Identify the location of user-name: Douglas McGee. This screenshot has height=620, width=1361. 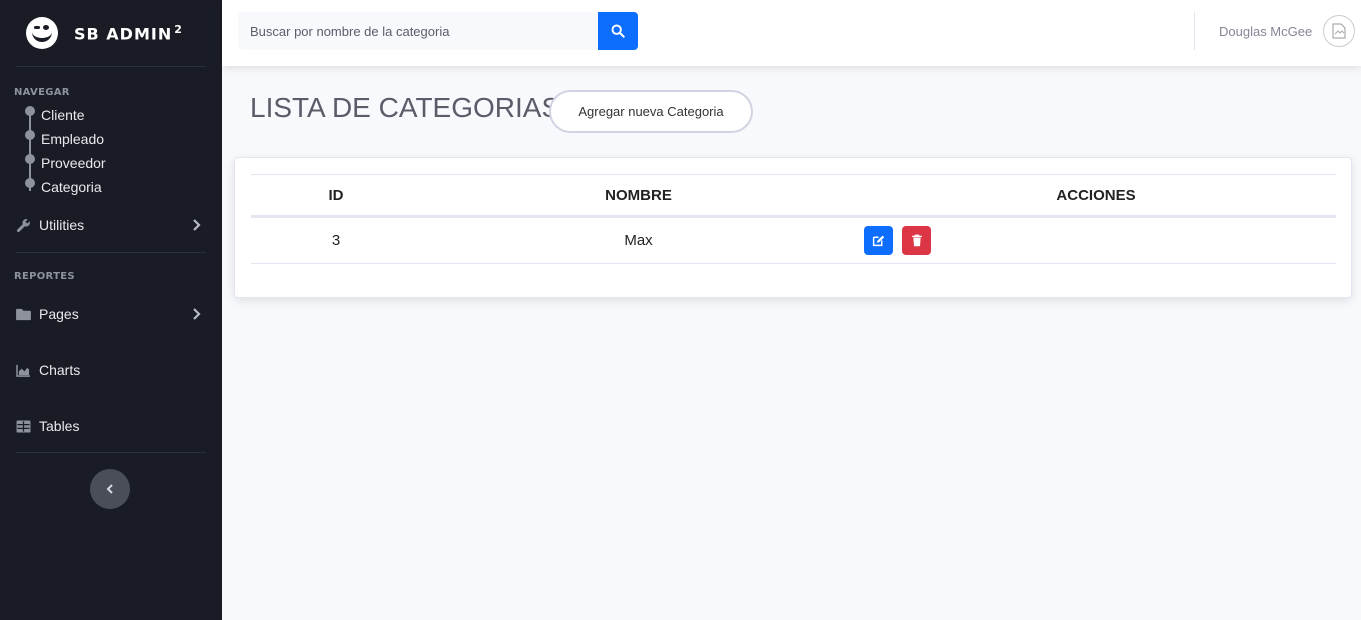
(1265, 31).